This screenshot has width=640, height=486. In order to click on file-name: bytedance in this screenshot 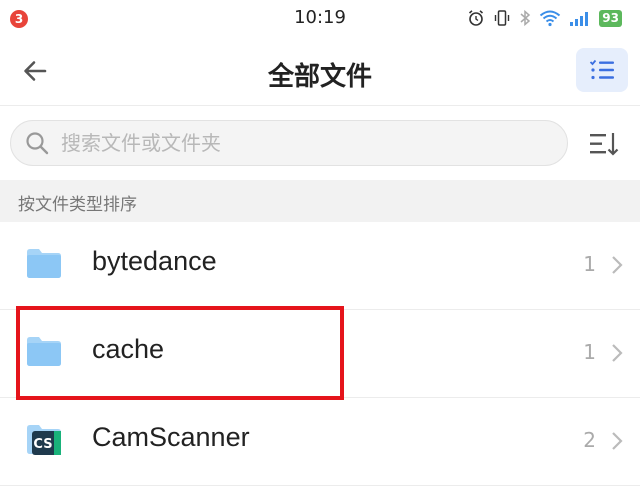, I will do `click(154, 261)`.